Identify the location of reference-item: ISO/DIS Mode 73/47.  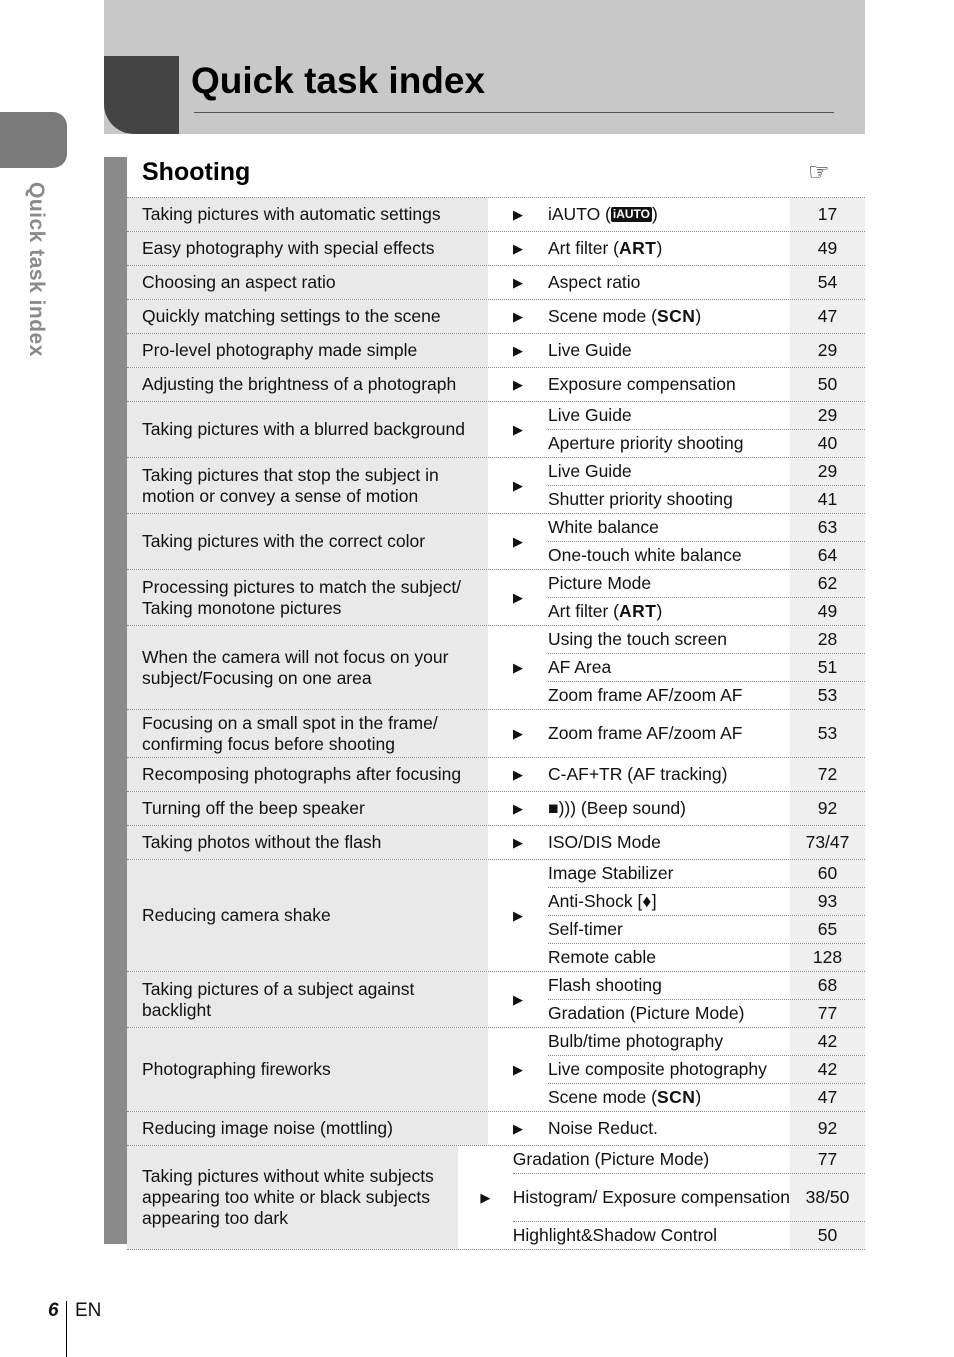
(706, 842).